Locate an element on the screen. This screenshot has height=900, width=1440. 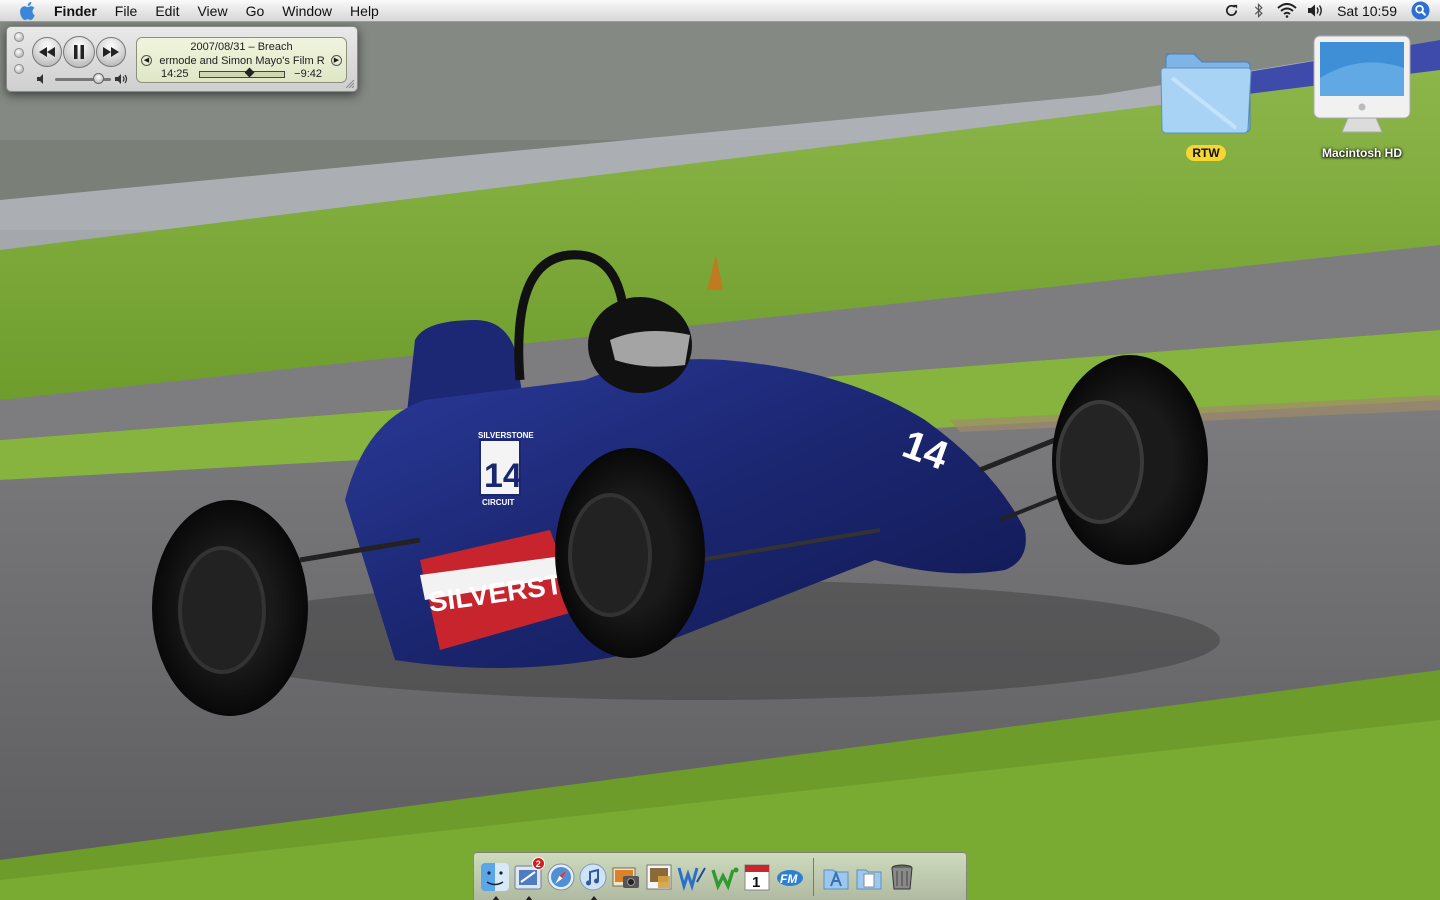
word-icon is located at coordinates (691, 879).